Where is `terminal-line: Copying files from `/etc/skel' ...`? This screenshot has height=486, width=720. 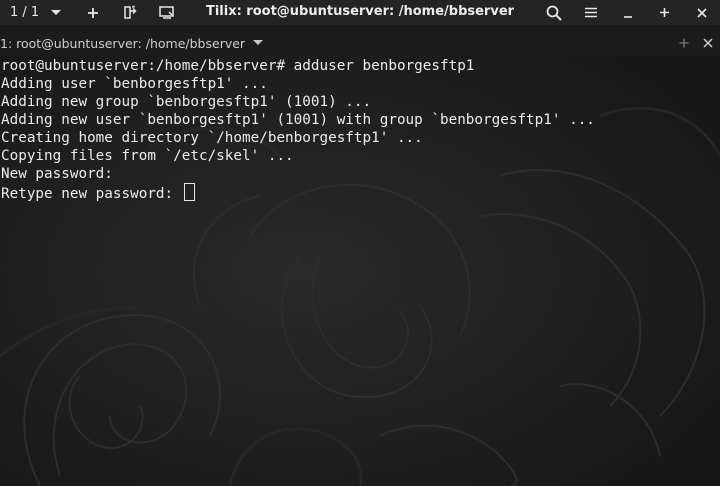 terminal-line: Copying files from `/etc/skel' ... is located at coordinates (147, 156).